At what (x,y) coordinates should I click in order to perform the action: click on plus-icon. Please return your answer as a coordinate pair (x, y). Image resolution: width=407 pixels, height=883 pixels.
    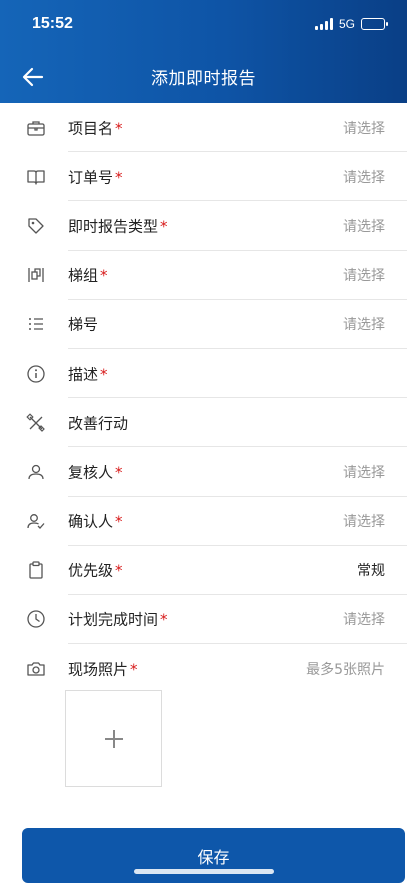
    Looking at the image, I should click on (113, 738).